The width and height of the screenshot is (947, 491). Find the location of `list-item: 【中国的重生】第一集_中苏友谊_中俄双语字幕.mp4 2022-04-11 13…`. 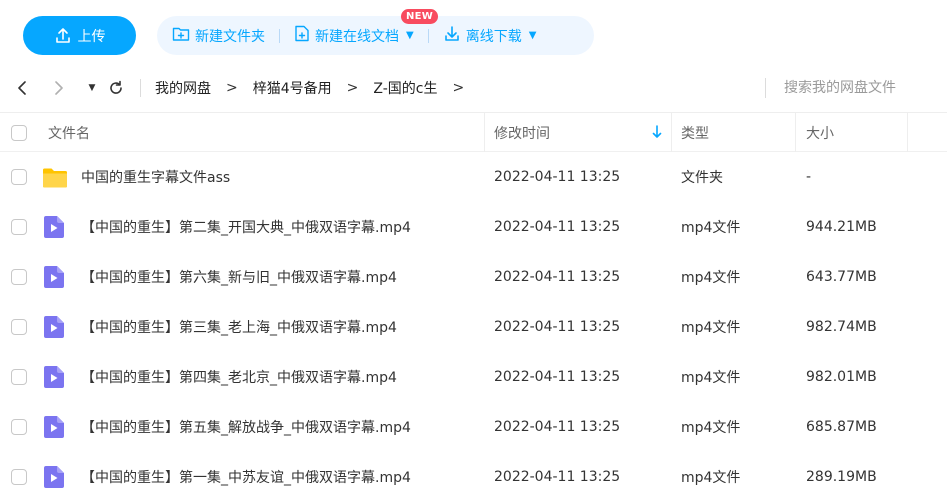

list-item: 【中国的重生】第一集_中苏友谊_中俄双语字幕.mp4 2022-04-11 13… is located at coordinates (473, 471).